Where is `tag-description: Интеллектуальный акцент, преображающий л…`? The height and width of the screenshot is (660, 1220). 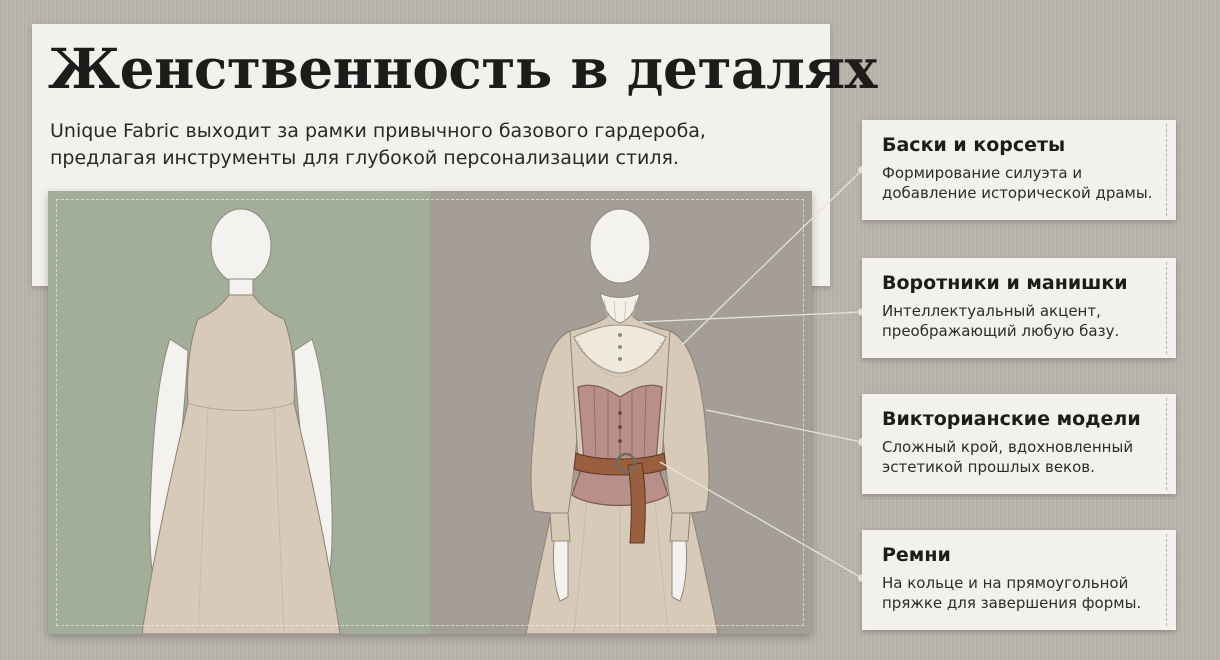 tag-description: Интеллектуальный акцент, преображающий л… is located at coordinates (1029, 321).